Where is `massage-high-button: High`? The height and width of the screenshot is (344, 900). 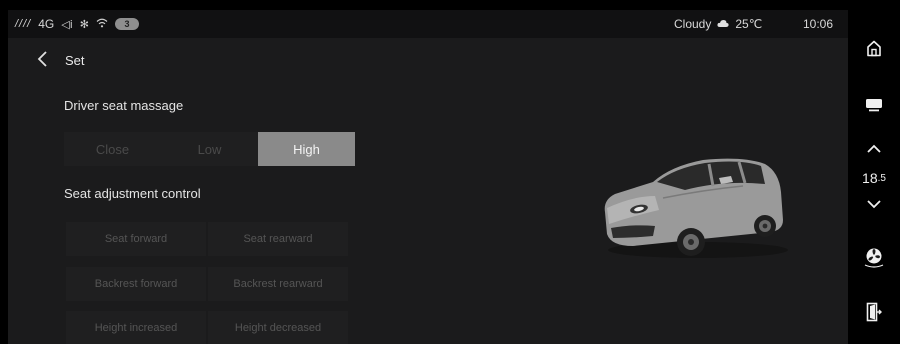
massage-high-button: High is located at coordinates (306, 149).